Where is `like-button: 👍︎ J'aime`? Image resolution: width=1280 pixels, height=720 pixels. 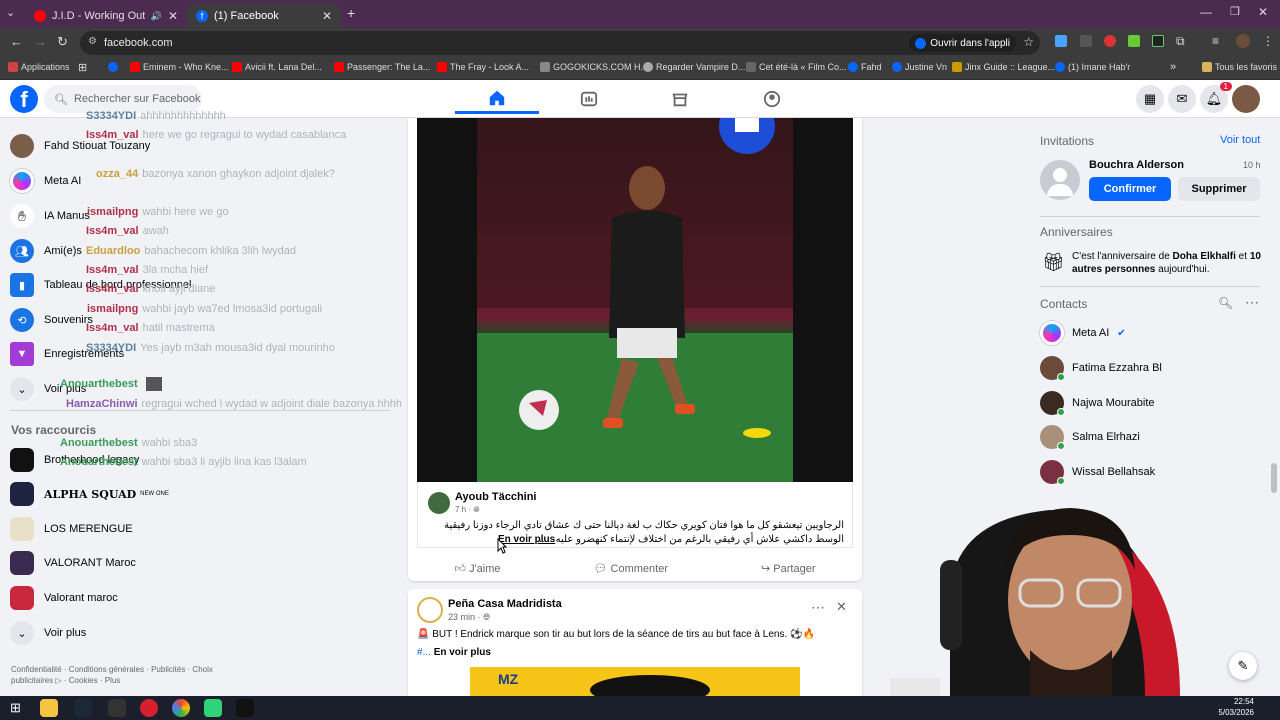
like-button: 👍︎ J'aime is located at coordinates (478, 568).